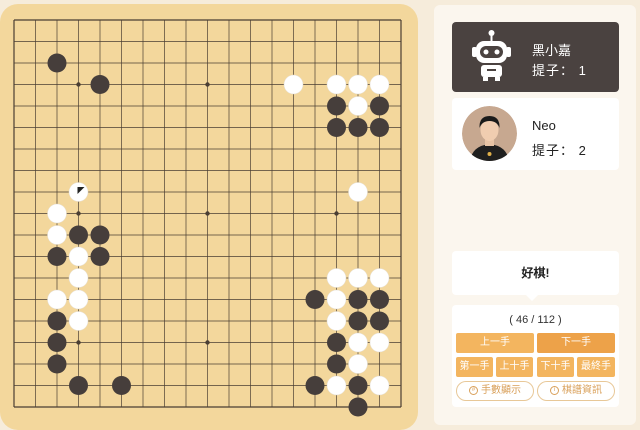 The height and width of the screenshot is (430, 640). I want to click on bot-name: 黑小嘉, so click(552, 50).